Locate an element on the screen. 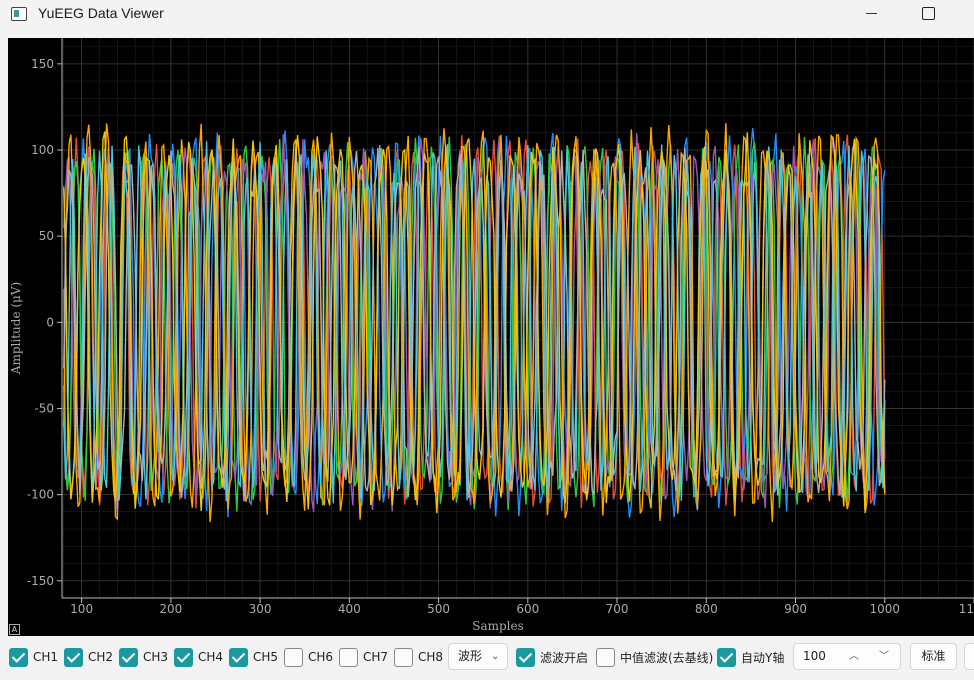  y-tick-label: -50 is located at coordinates (44, 408).